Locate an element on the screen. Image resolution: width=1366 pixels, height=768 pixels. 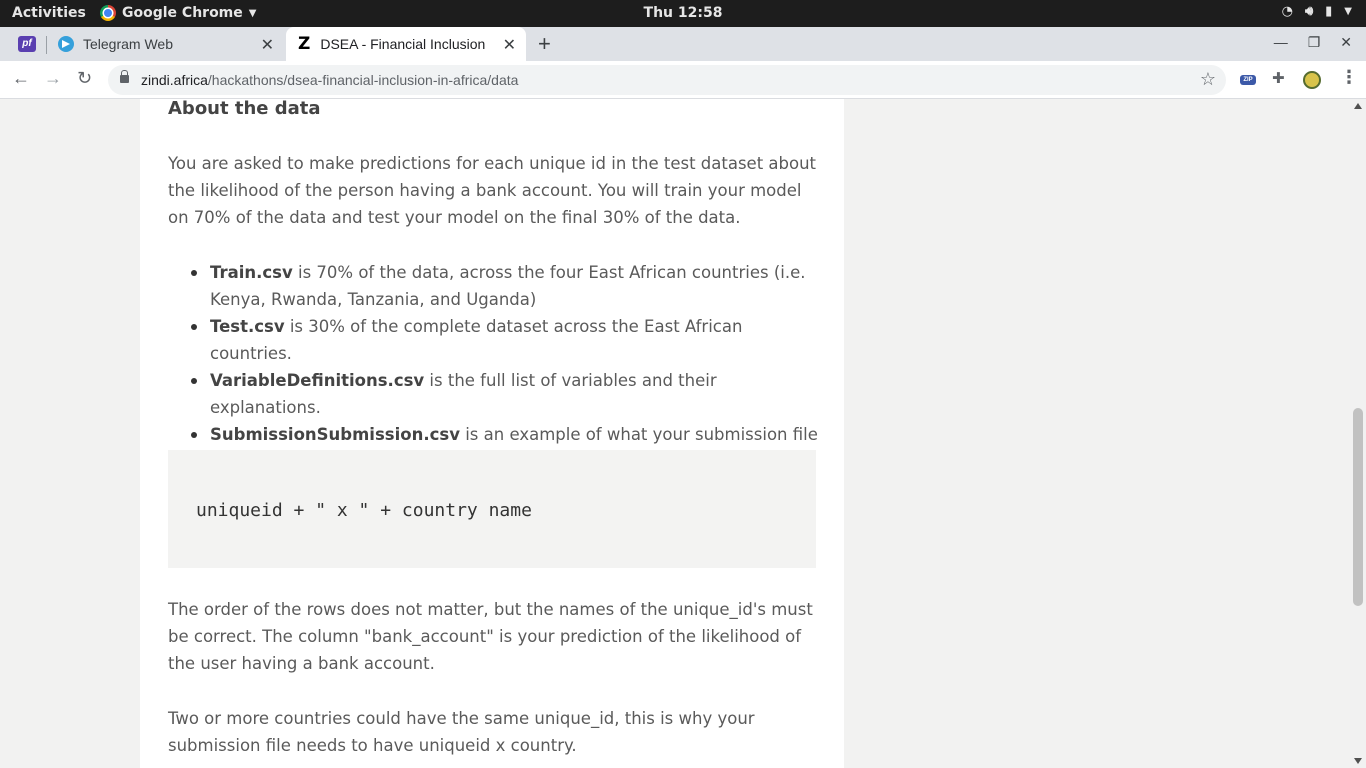
tab-separator is located at coordinates (46, 45).